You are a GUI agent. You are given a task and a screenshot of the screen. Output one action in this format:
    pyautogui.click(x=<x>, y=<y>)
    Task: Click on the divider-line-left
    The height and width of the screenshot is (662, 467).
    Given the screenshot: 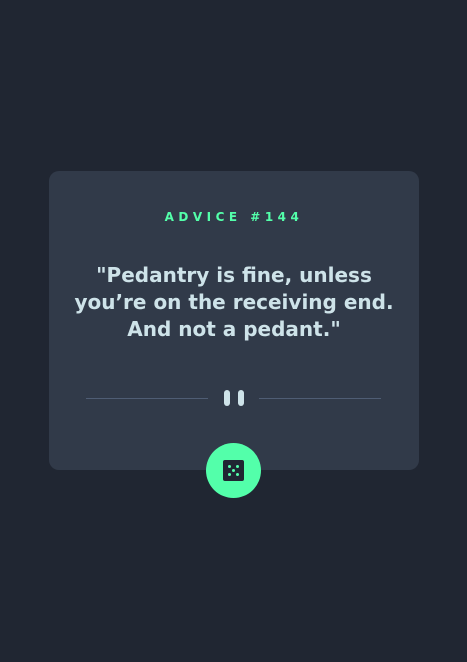 What is the action you would take?
    pyautogui.click(x=147, y=398)
    